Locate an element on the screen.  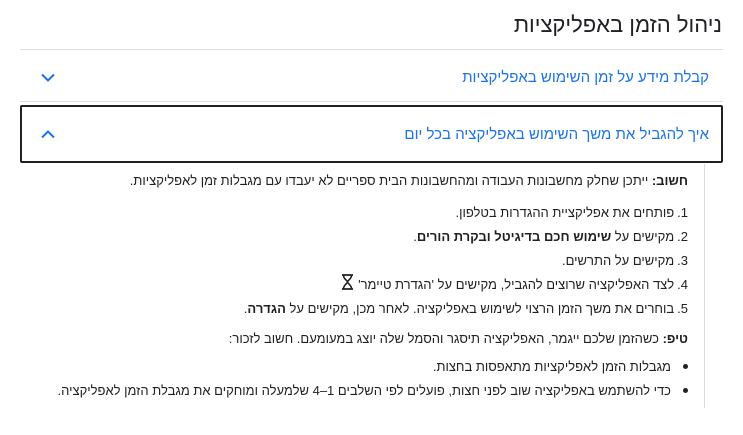
important-label: חשוב: is located at coordinates (669, 180).